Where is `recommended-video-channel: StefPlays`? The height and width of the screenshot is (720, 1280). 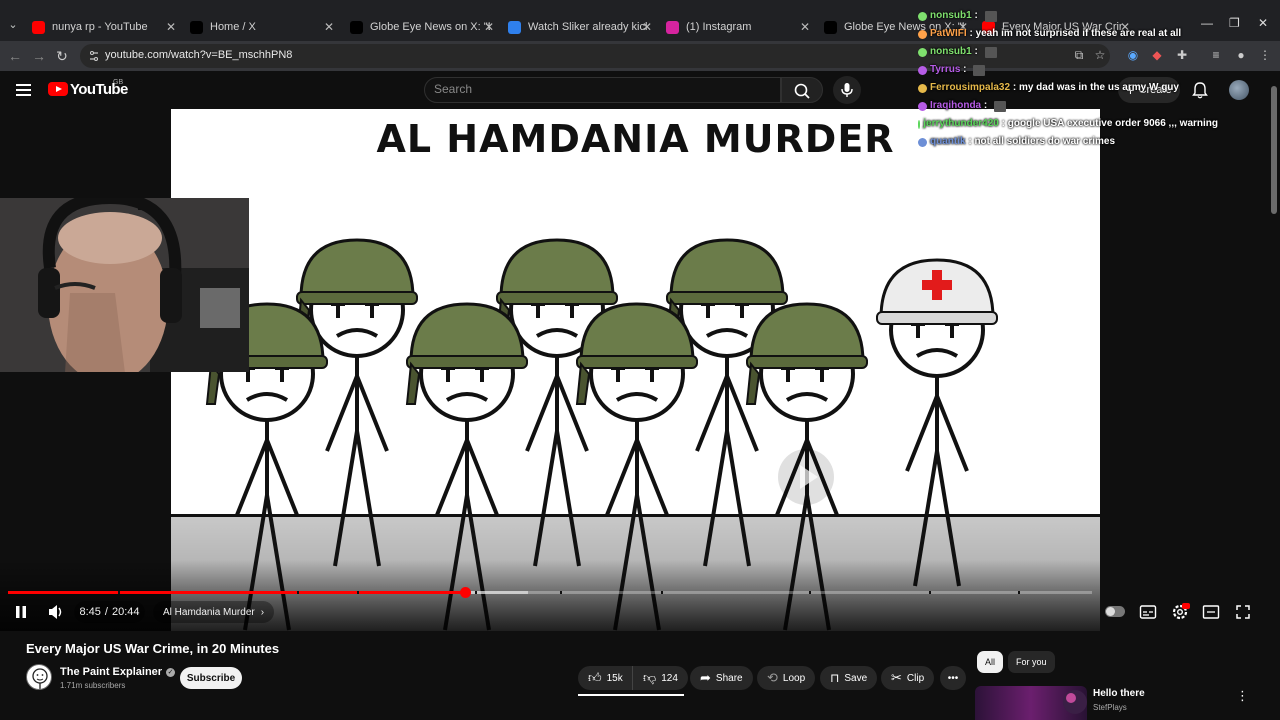
recommended-video-channel: StefPlays is located at coordinates (1110, 707).